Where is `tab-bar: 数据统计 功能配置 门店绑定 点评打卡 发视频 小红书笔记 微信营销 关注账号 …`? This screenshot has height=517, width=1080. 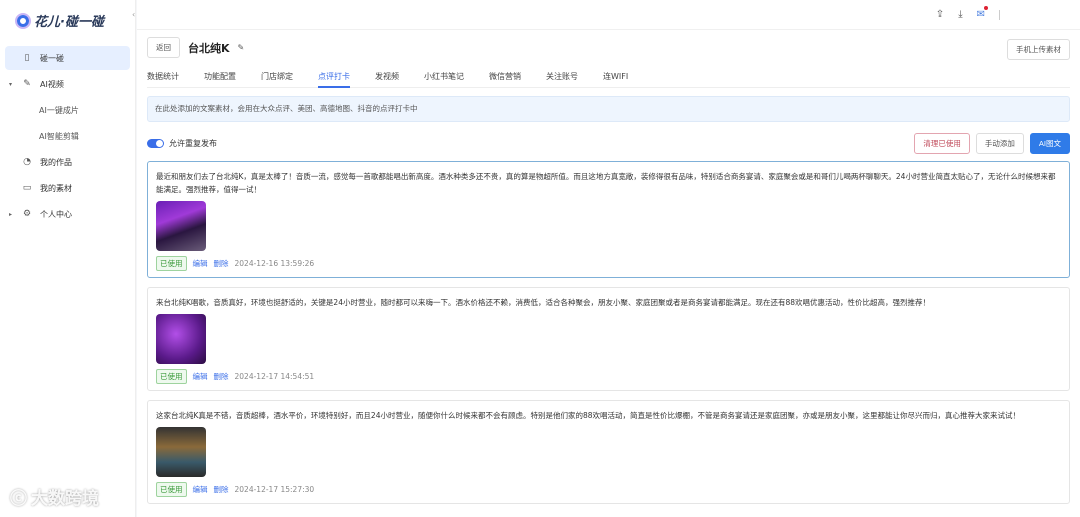 tab-bar: 数据统计 功能配置 门店绑定 点评打卡 发视频 小红书笔记 微信营销 关注账号 … is located at coordinates (608, 78).